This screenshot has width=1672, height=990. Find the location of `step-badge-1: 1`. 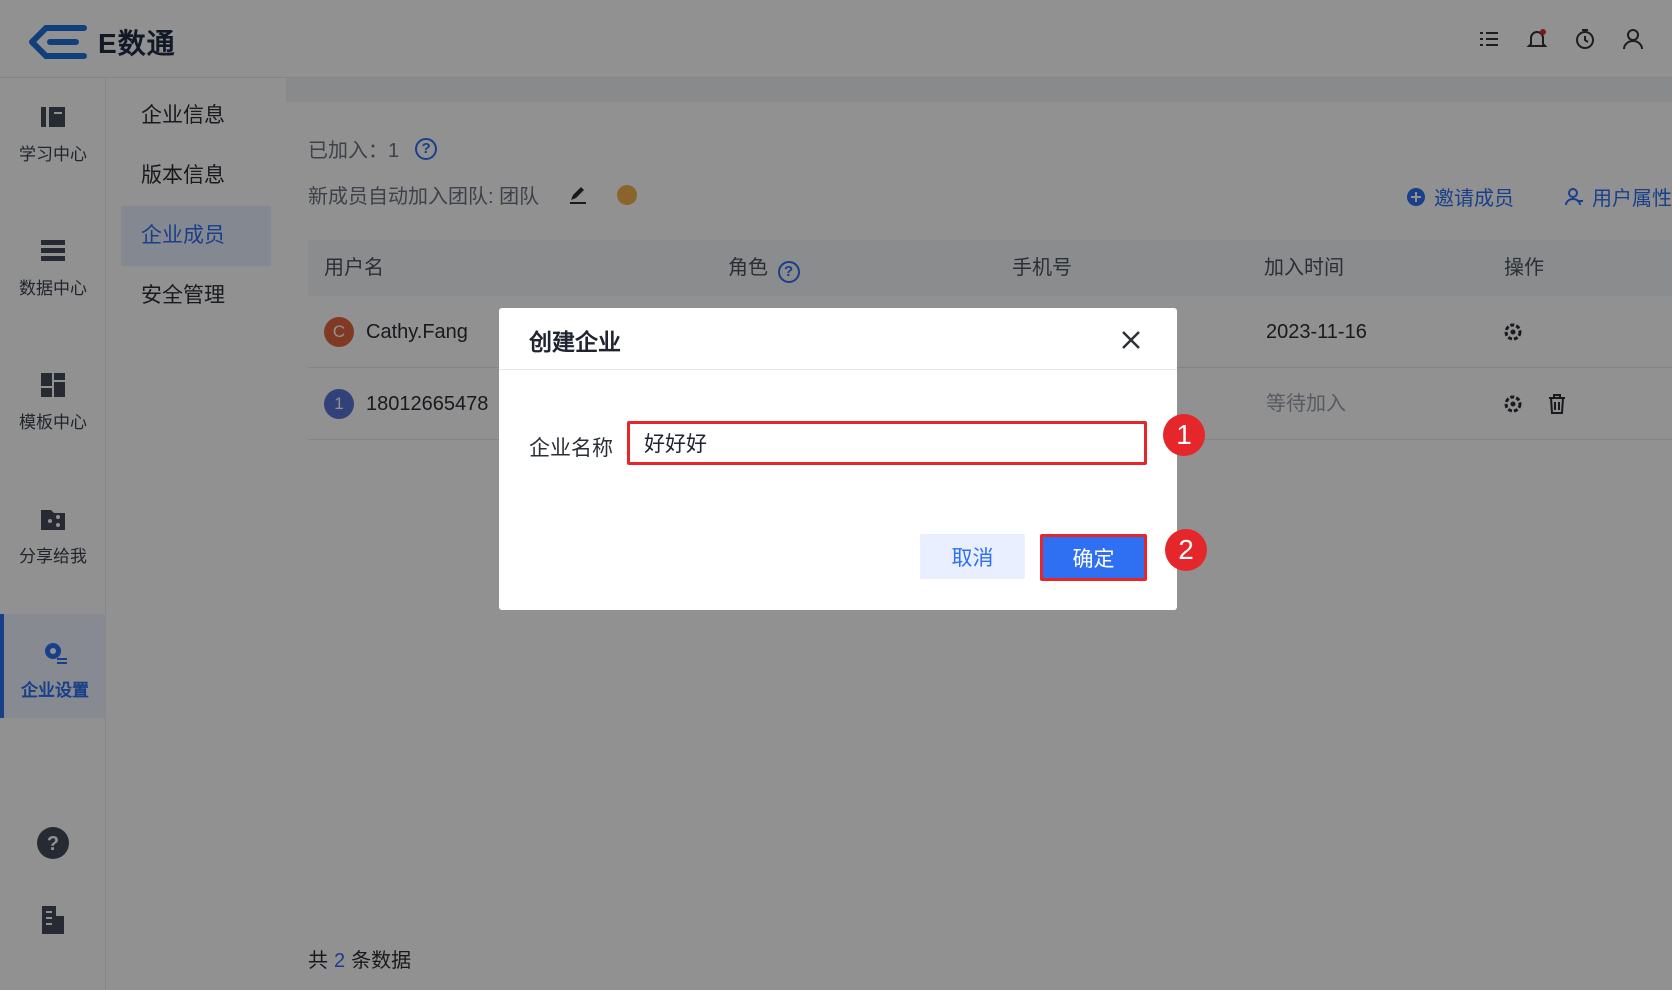

step-badge-1: 1 is located at coordinates (1184, 435).